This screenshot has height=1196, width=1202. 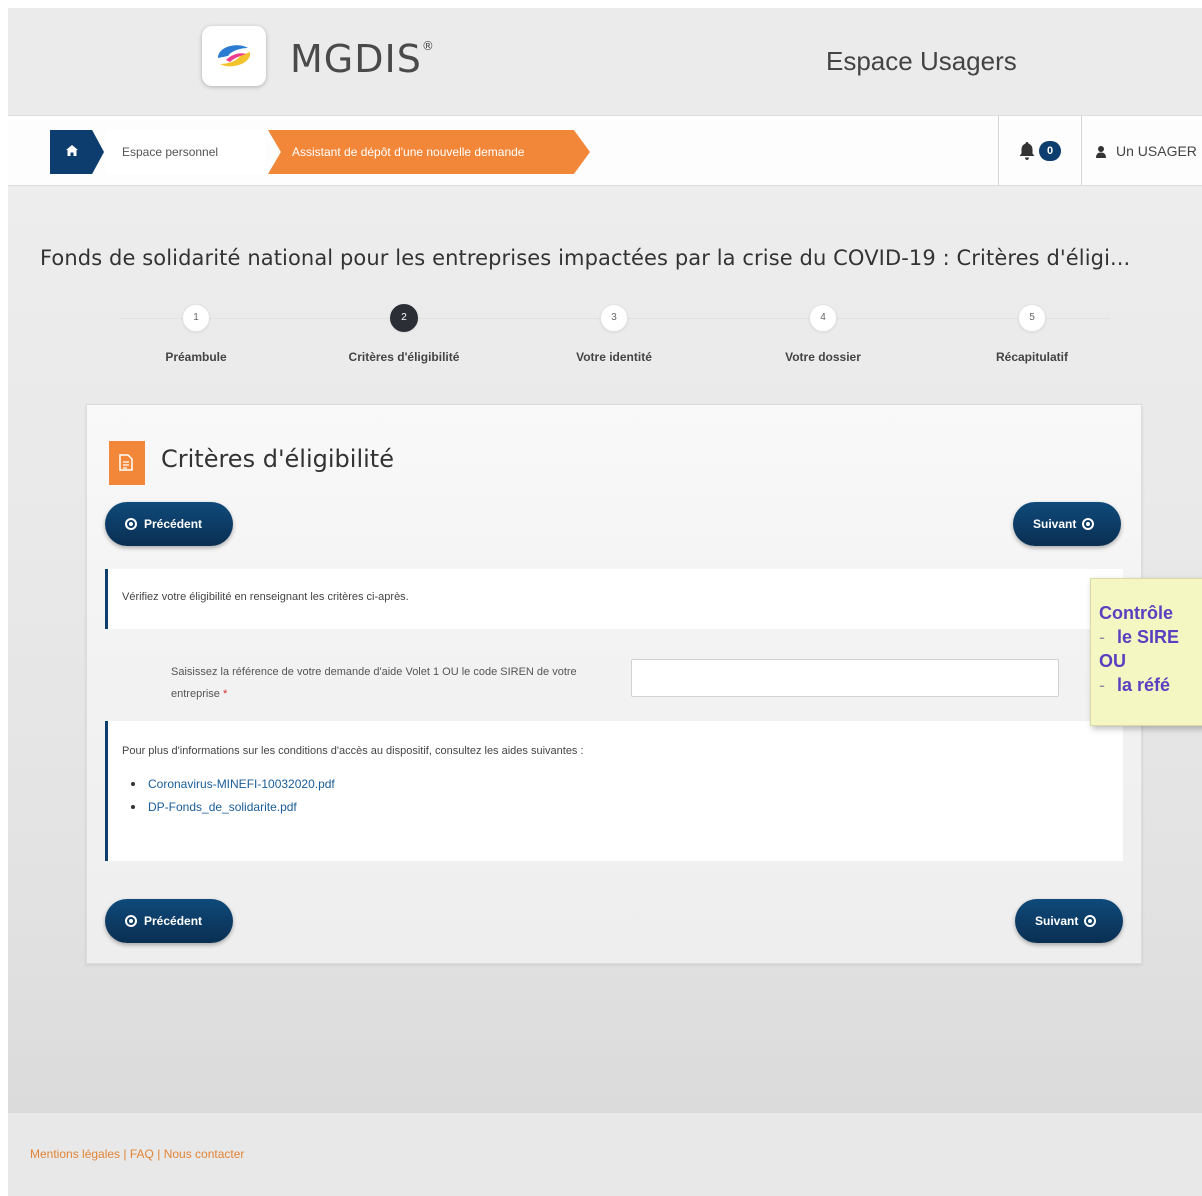 What do you see at coordinates (277, 459) in the screenshot?
I see `card-title: Critères d'éligibilité` at bounding box center [277, 459].